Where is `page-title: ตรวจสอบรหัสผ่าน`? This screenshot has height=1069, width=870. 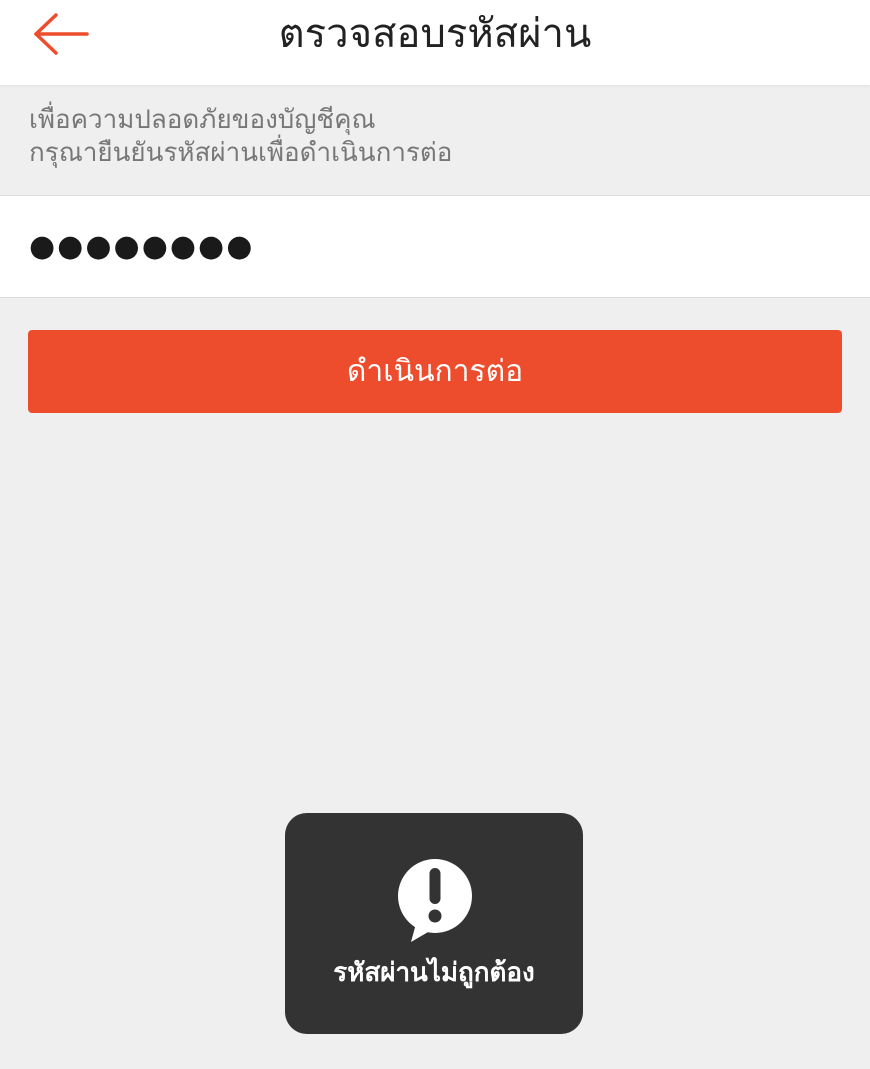 page-title: ตรวจสอบรหัสผ่าน is located at coordinates (435, 34).